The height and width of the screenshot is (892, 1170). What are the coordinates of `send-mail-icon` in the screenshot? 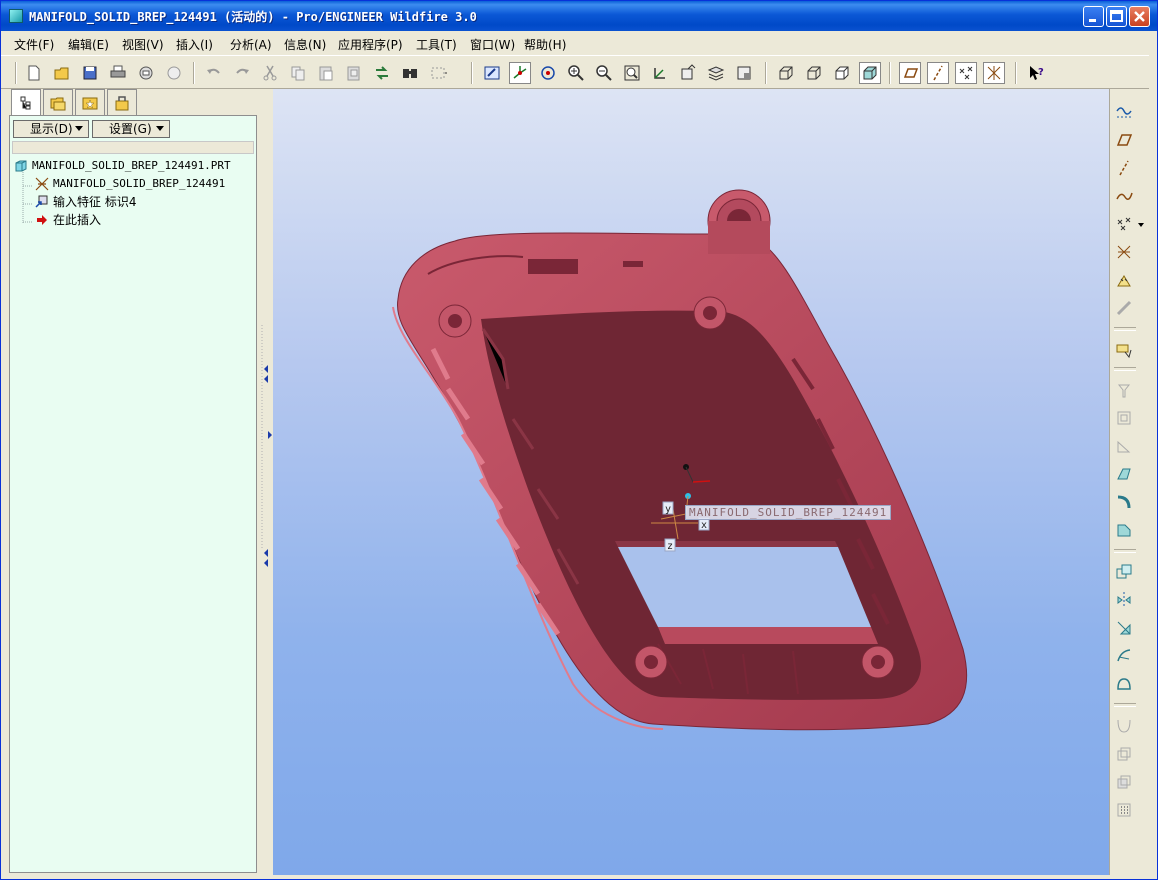 It's located at (146, 73).